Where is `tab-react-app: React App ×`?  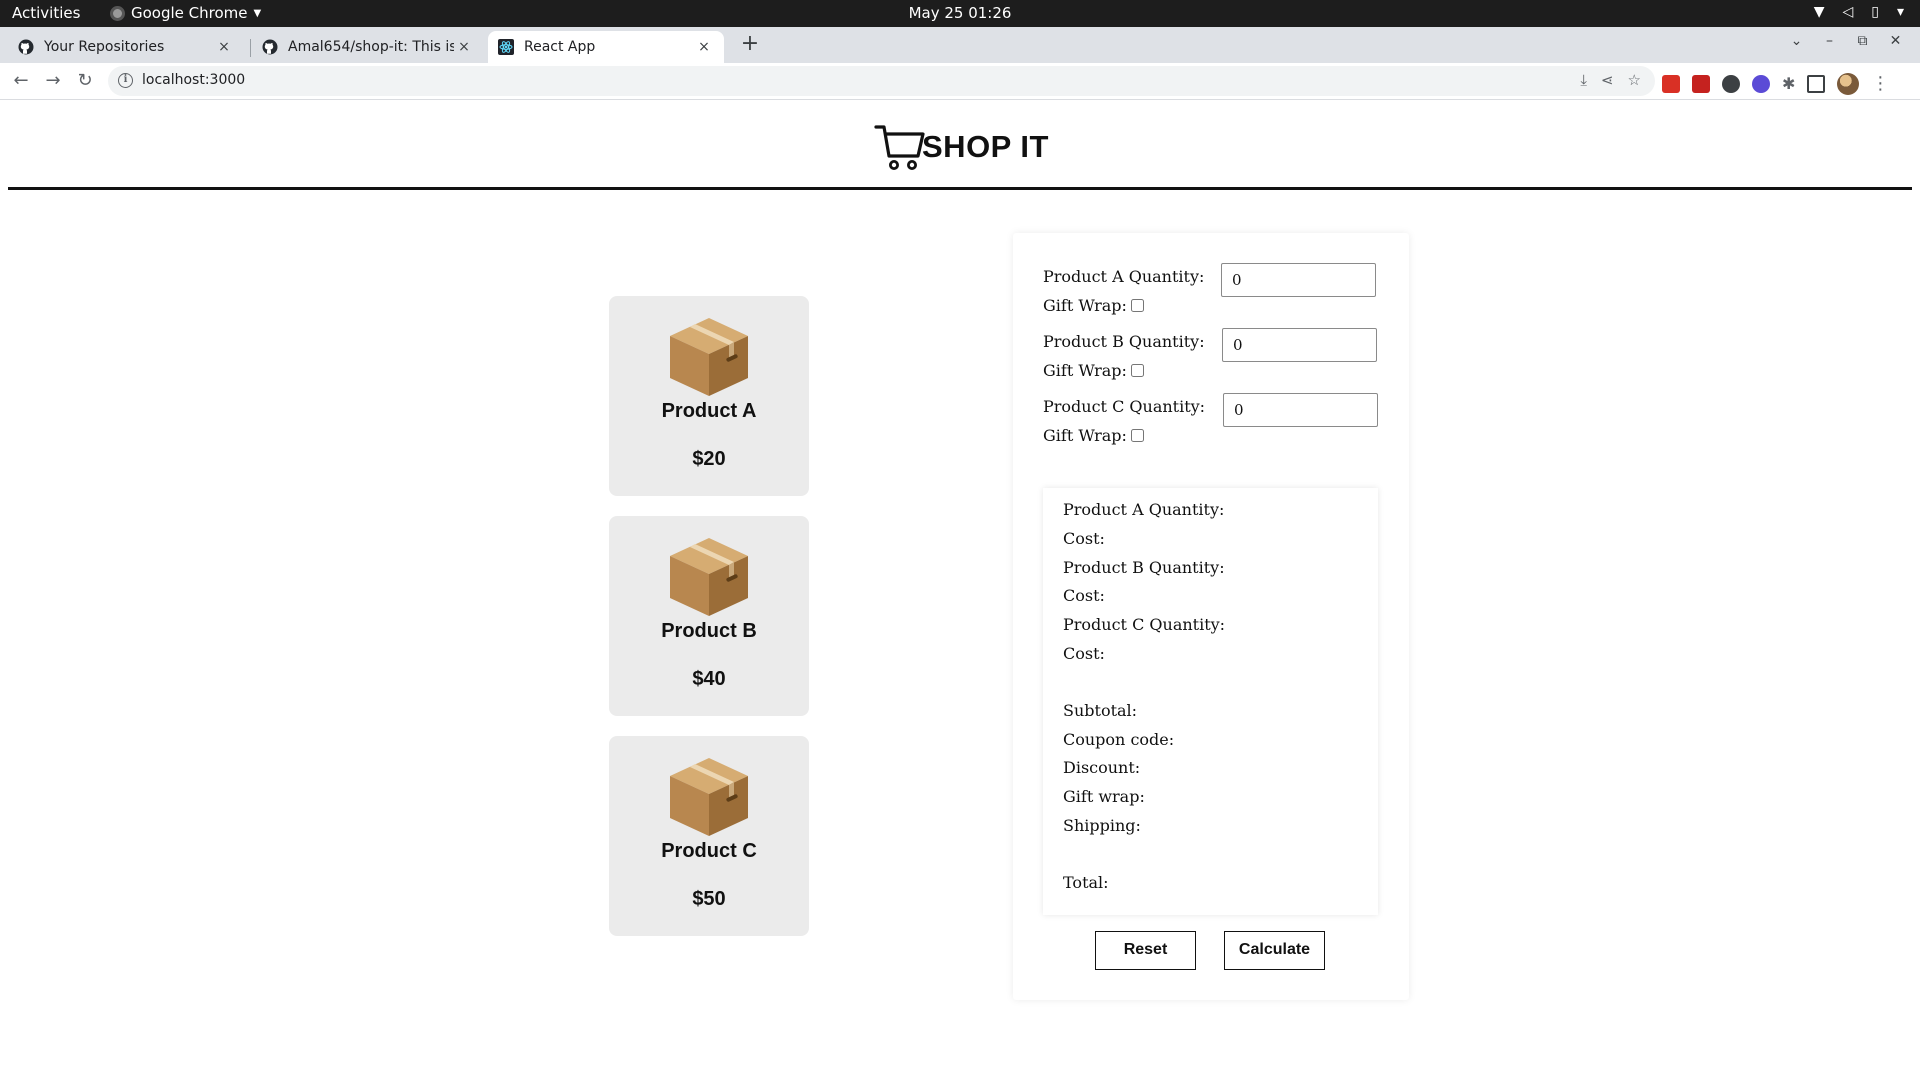 tab-react-app: React App × is located at coordinates (606, 47).